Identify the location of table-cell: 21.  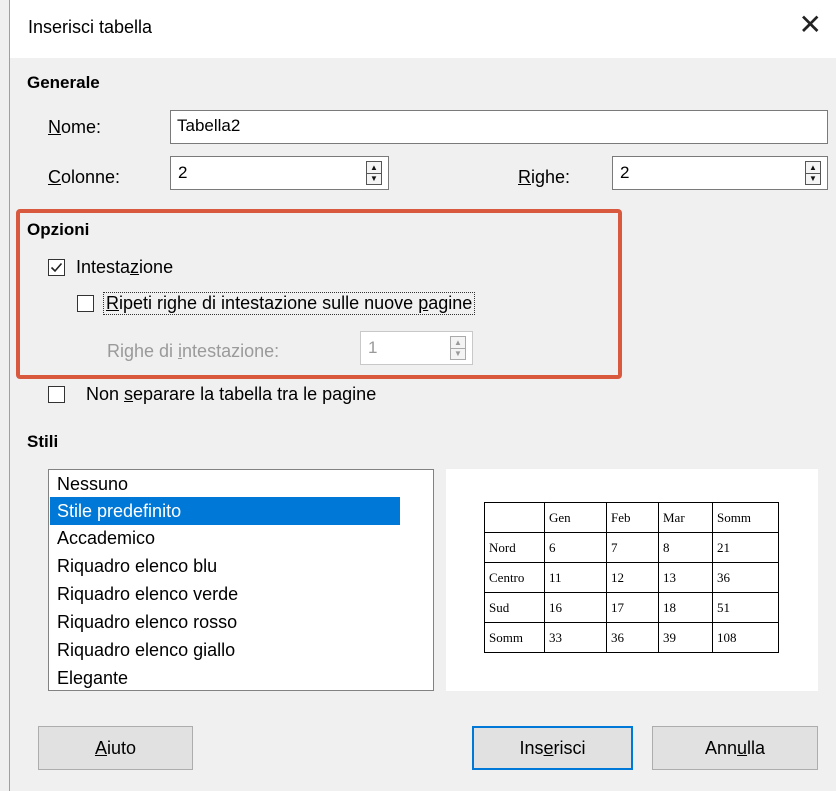
(745, 547).